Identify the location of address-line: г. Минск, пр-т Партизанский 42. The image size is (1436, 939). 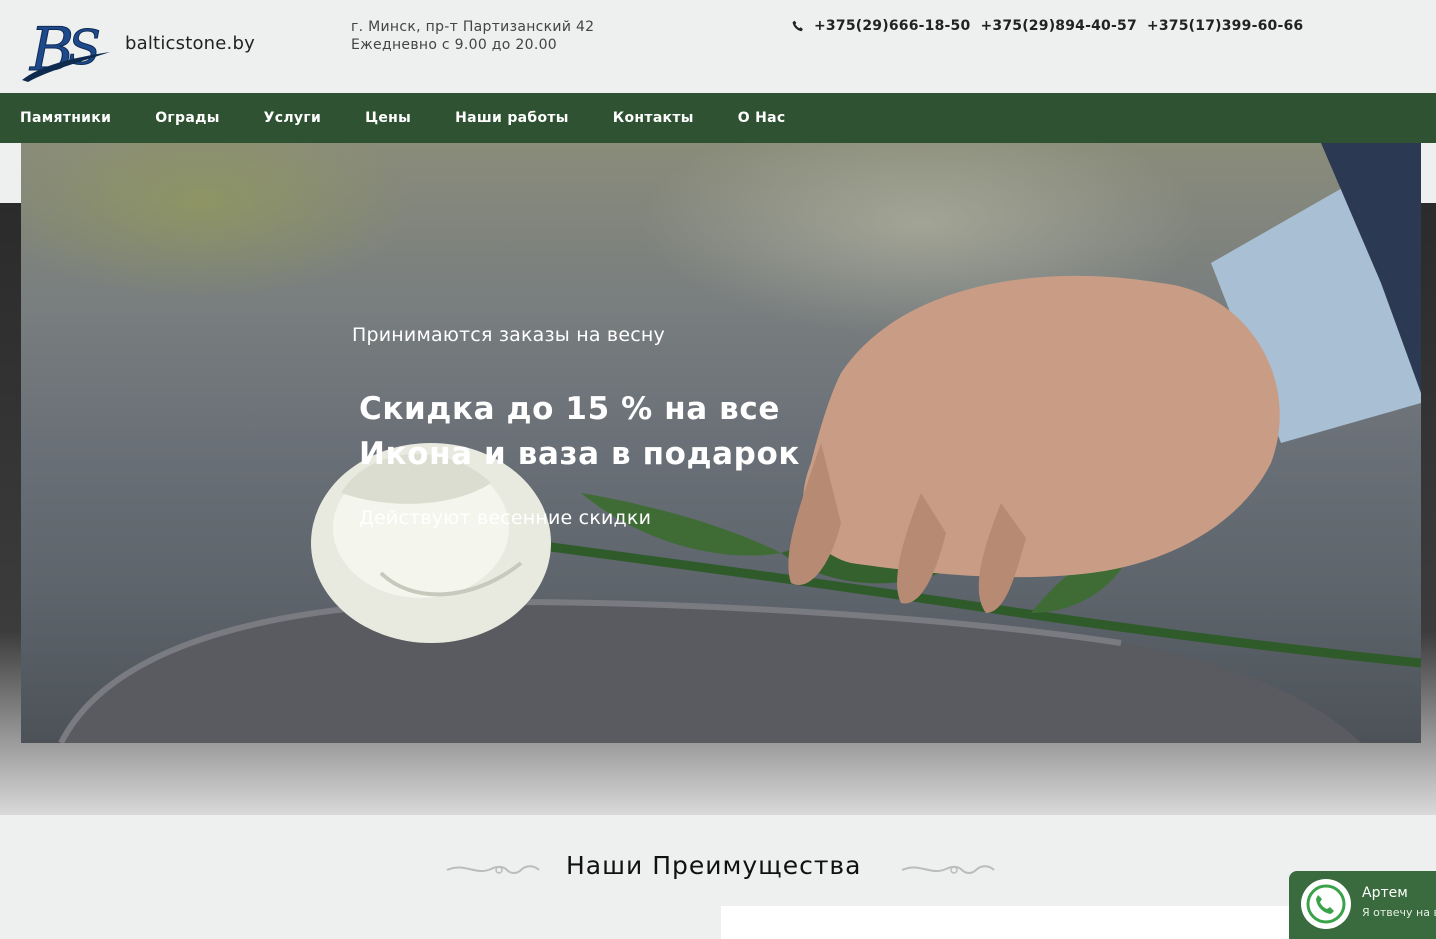
(473, 27).